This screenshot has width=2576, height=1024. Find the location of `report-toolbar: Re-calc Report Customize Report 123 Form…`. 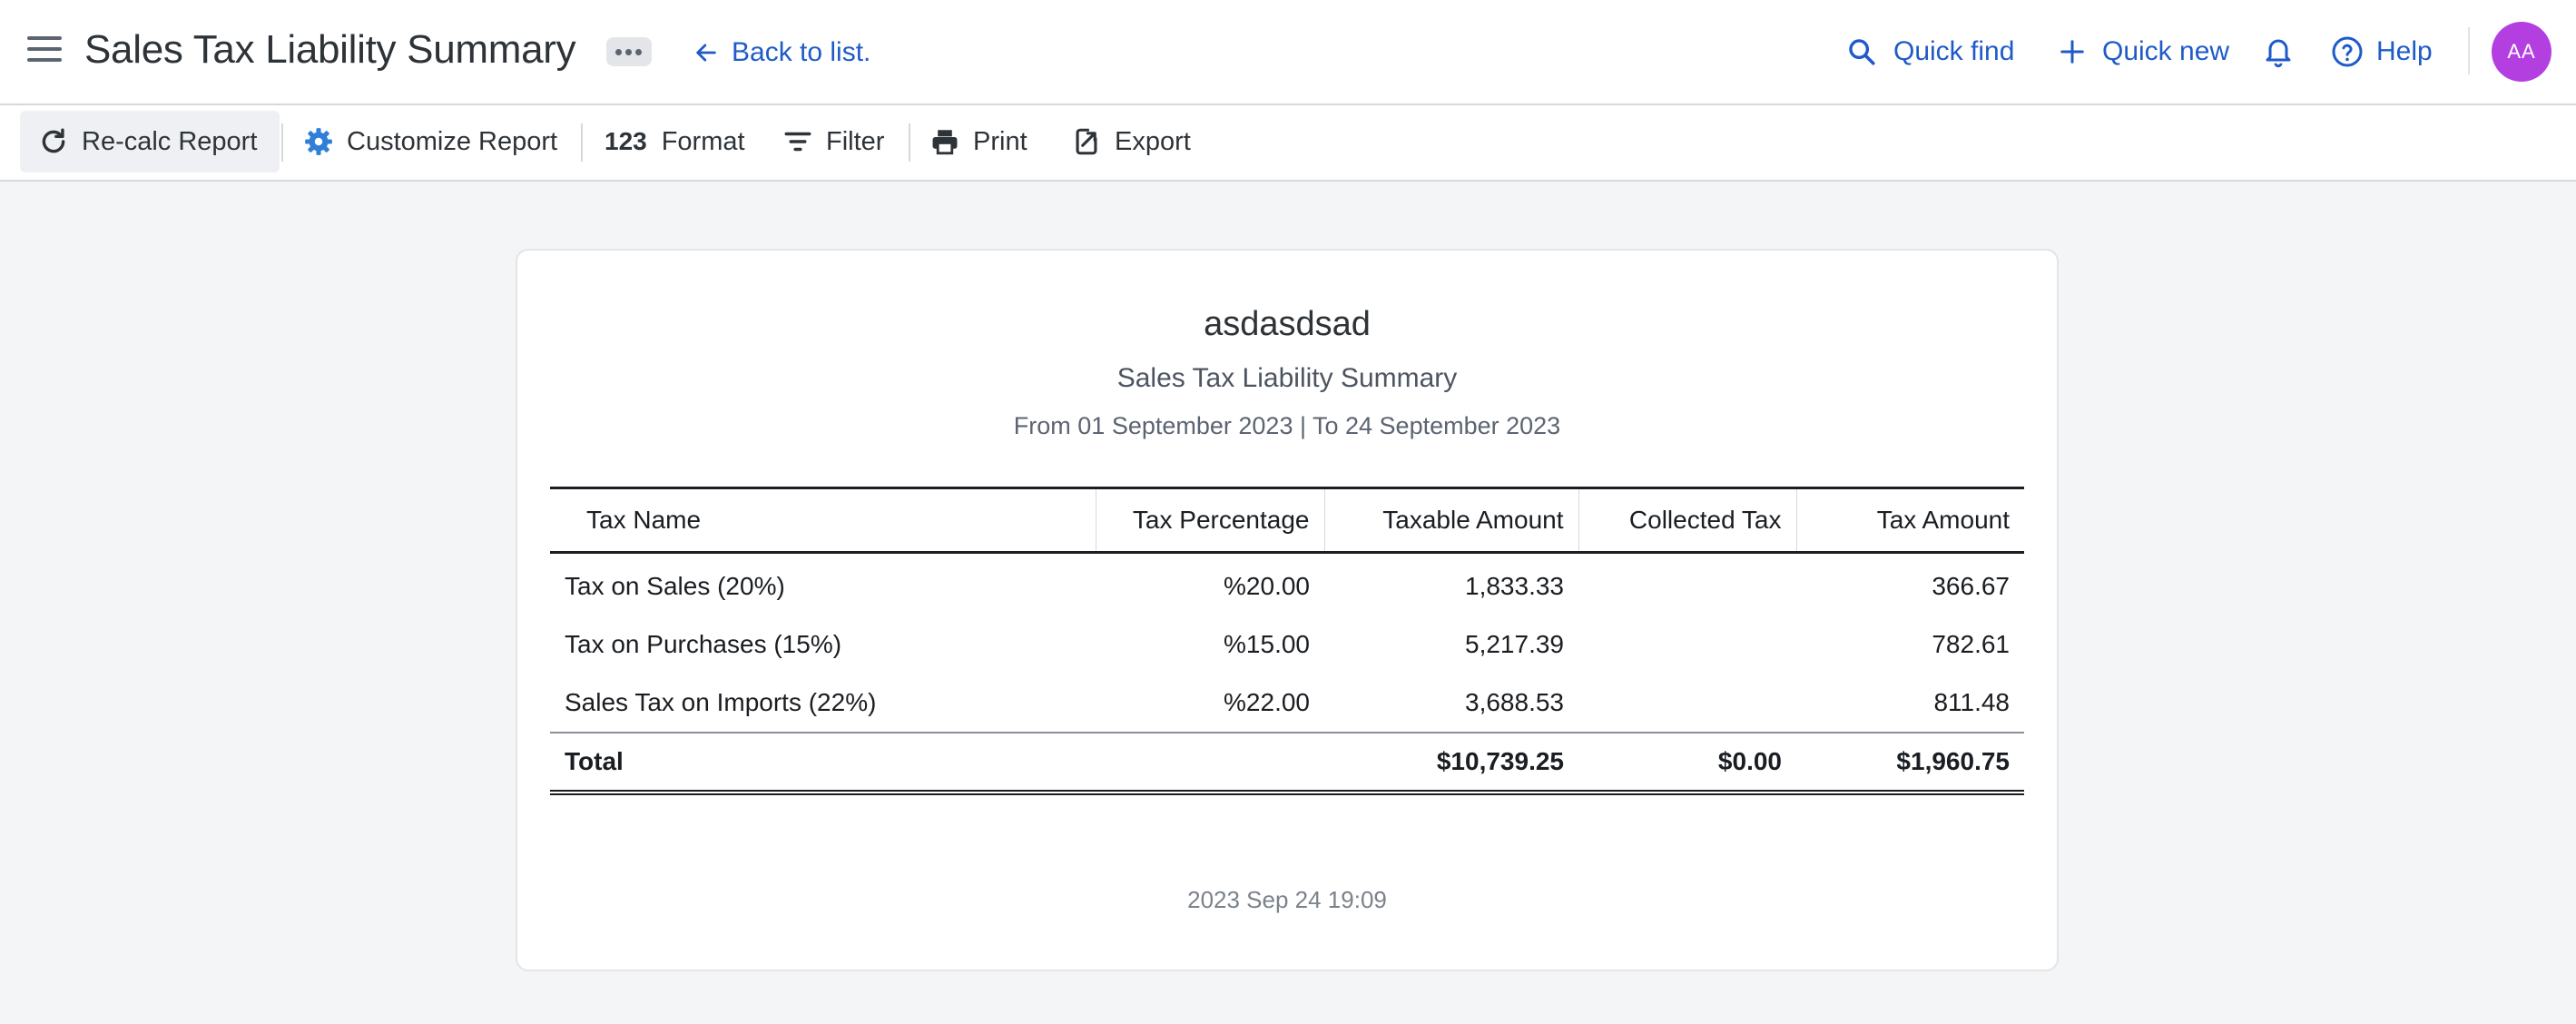

report-toolbar: Re-calc Report Customize Report 123 Form… is located at coordinates (1288, 143).